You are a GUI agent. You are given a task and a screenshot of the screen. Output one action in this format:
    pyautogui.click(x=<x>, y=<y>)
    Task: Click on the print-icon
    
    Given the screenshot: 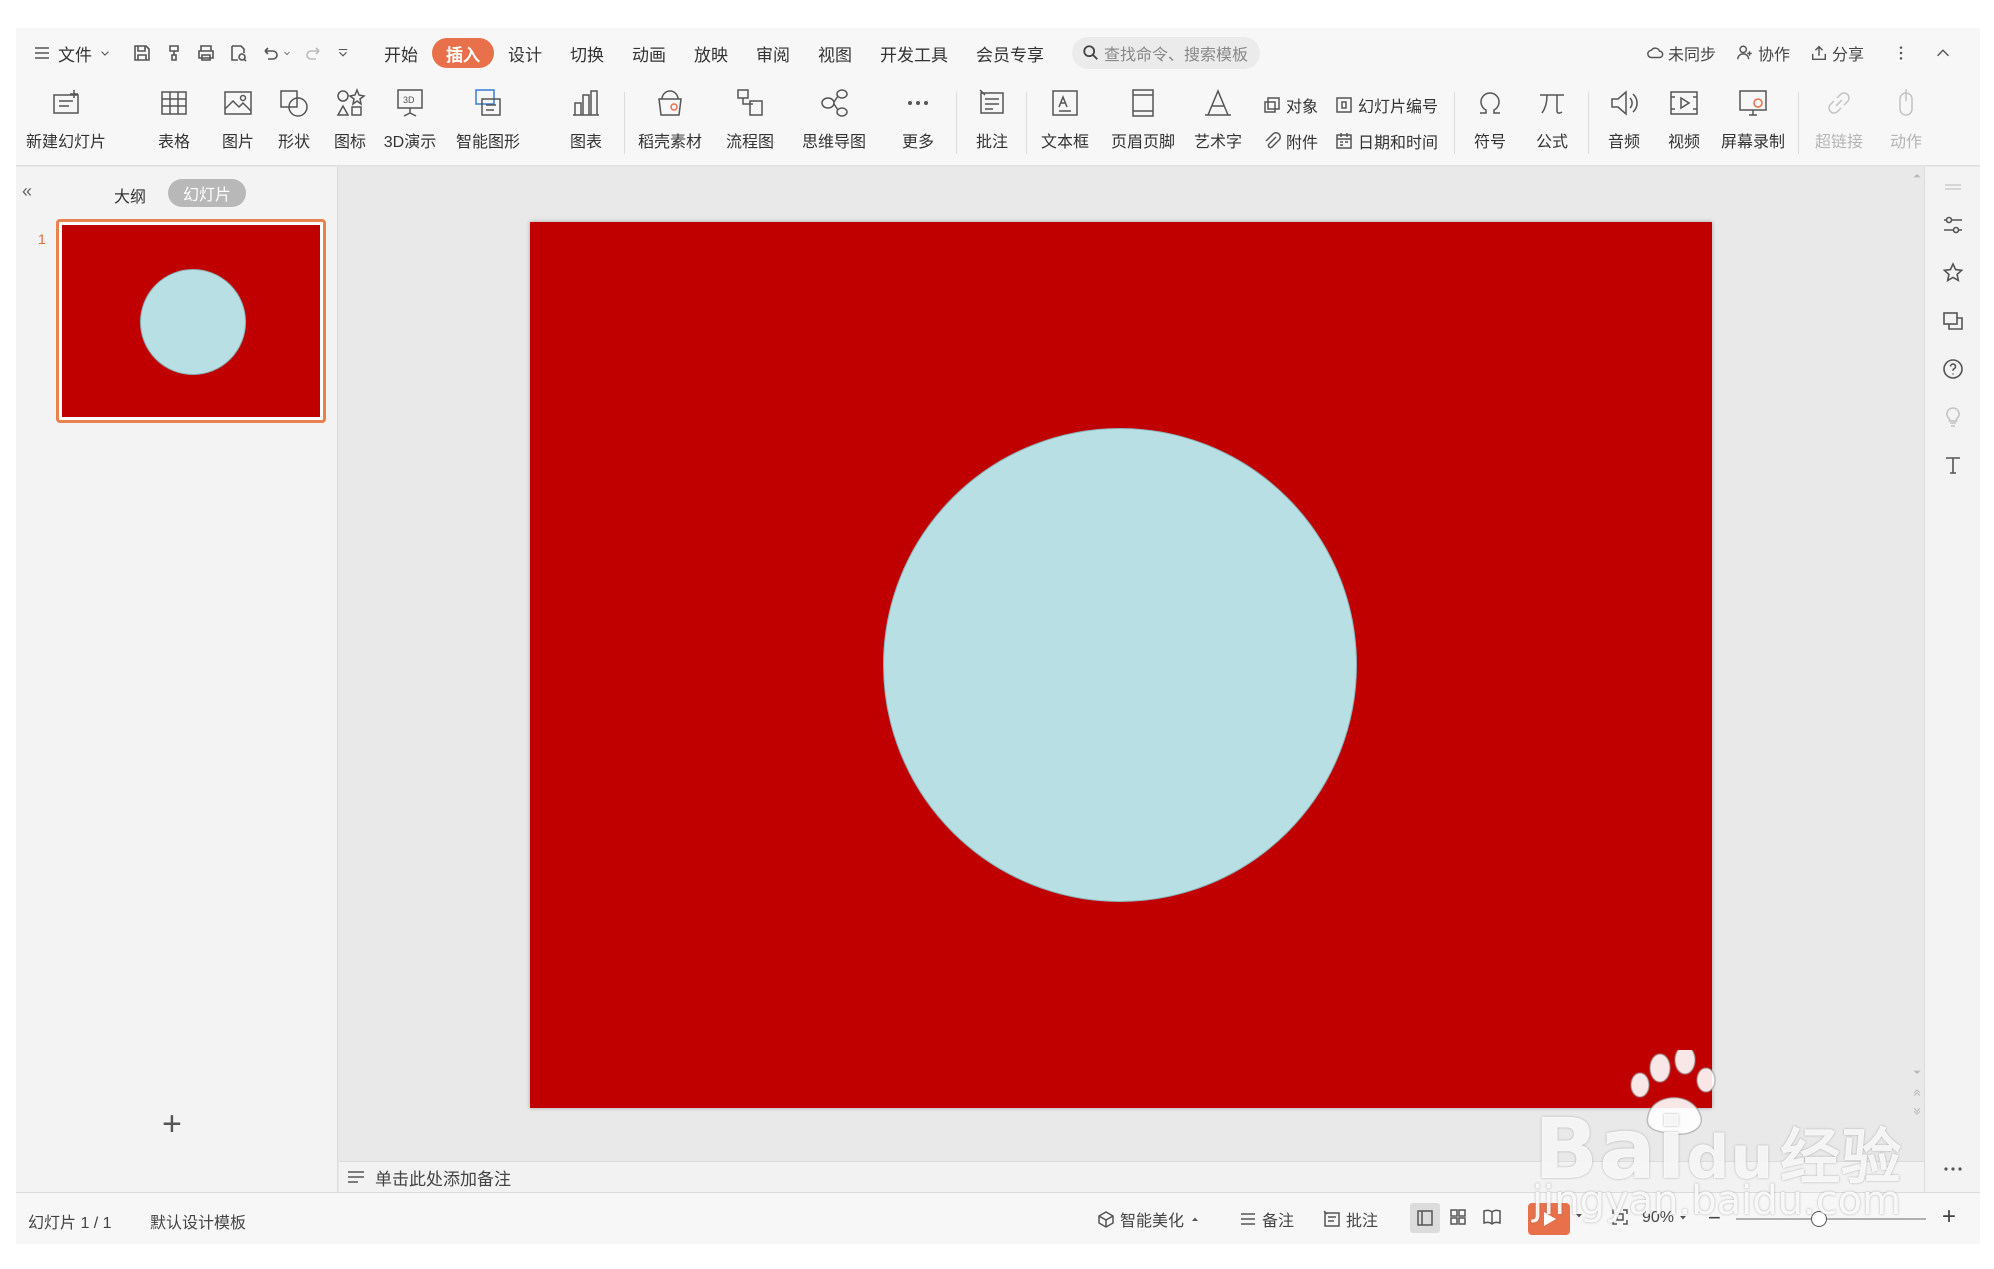 What is the action you would take?
    pyautogui.click(x=206, y=53)
    